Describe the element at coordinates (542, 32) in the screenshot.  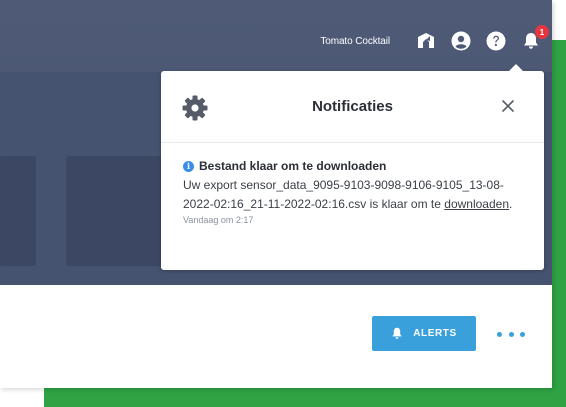
I see `notification-count-badge: 1` at that location.